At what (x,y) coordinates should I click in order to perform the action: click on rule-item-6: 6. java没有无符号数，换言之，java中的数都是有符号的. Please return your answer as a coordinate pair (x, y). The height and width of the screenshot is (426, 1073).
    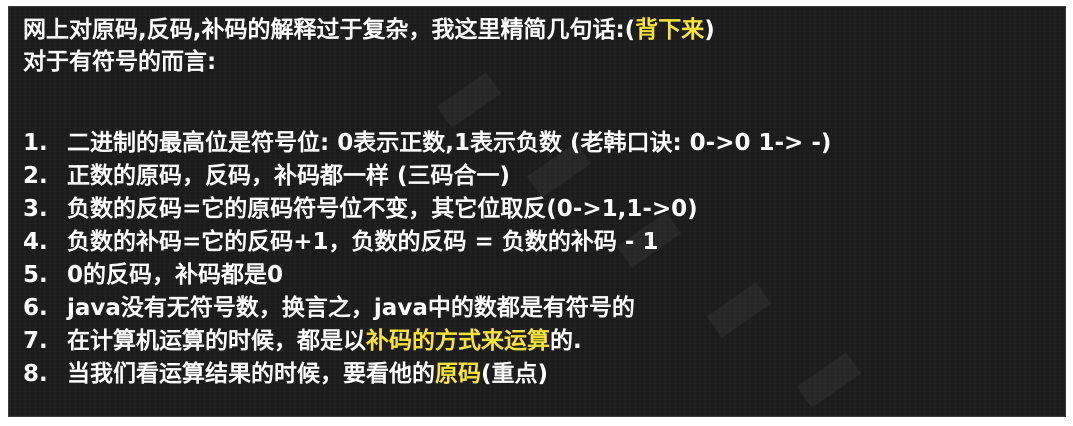
    Looking at the image, I should click on (329, 308).